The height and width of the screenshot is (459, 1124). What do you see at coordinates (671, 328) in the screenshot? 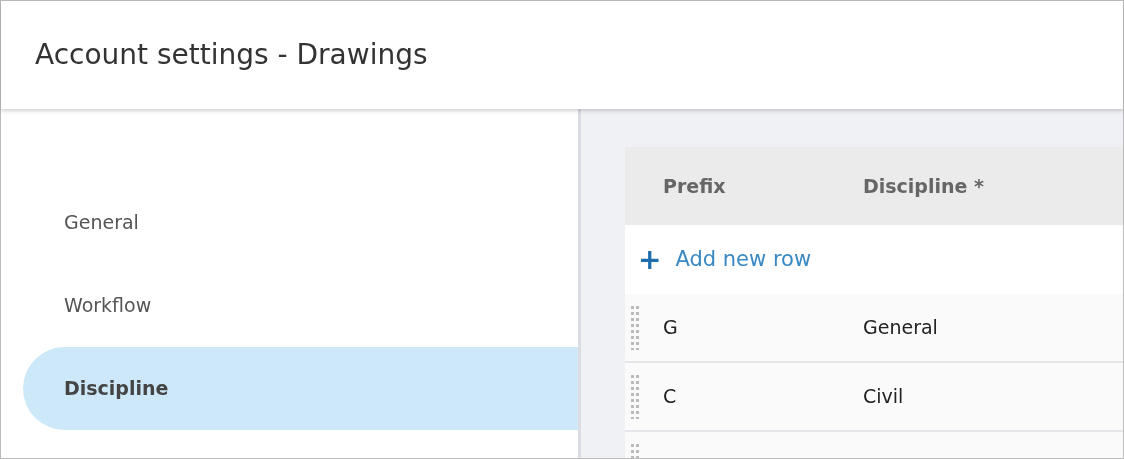
I see `table-cell-text: G` at bounding box center [671, 328].